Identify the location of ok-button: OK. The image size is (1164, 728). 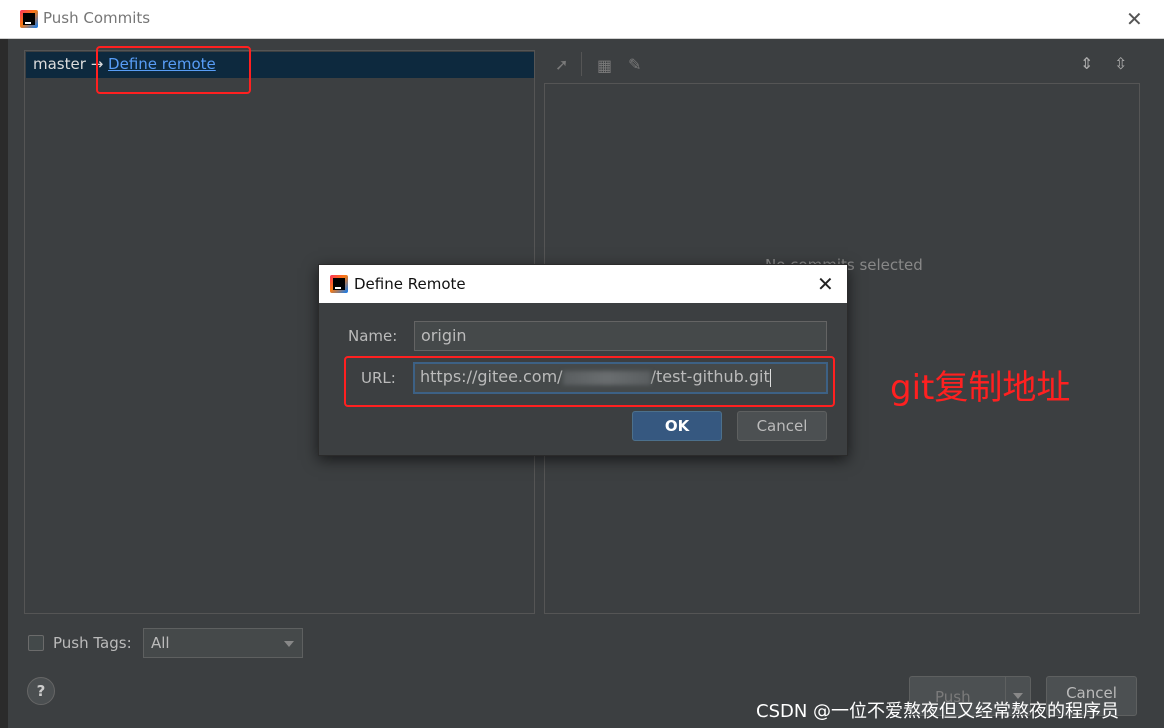
(677, 426).